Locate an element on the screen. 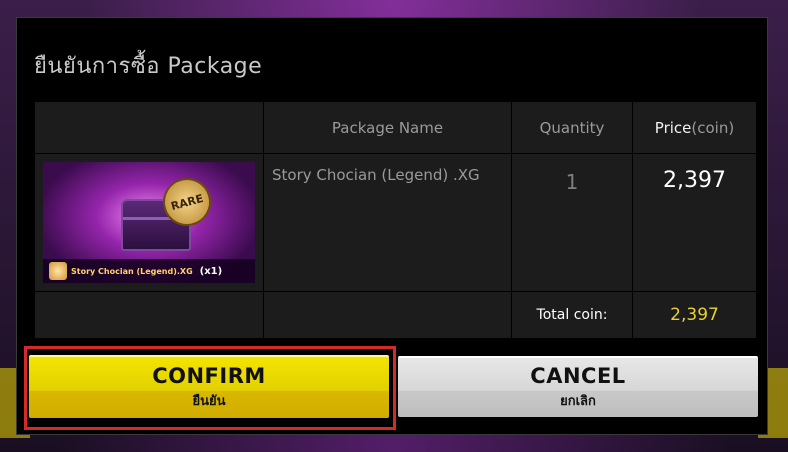 The height and width of the screenshot is (452, 788). total-coin-label: Total coin: is located at coordinates (572, 315).